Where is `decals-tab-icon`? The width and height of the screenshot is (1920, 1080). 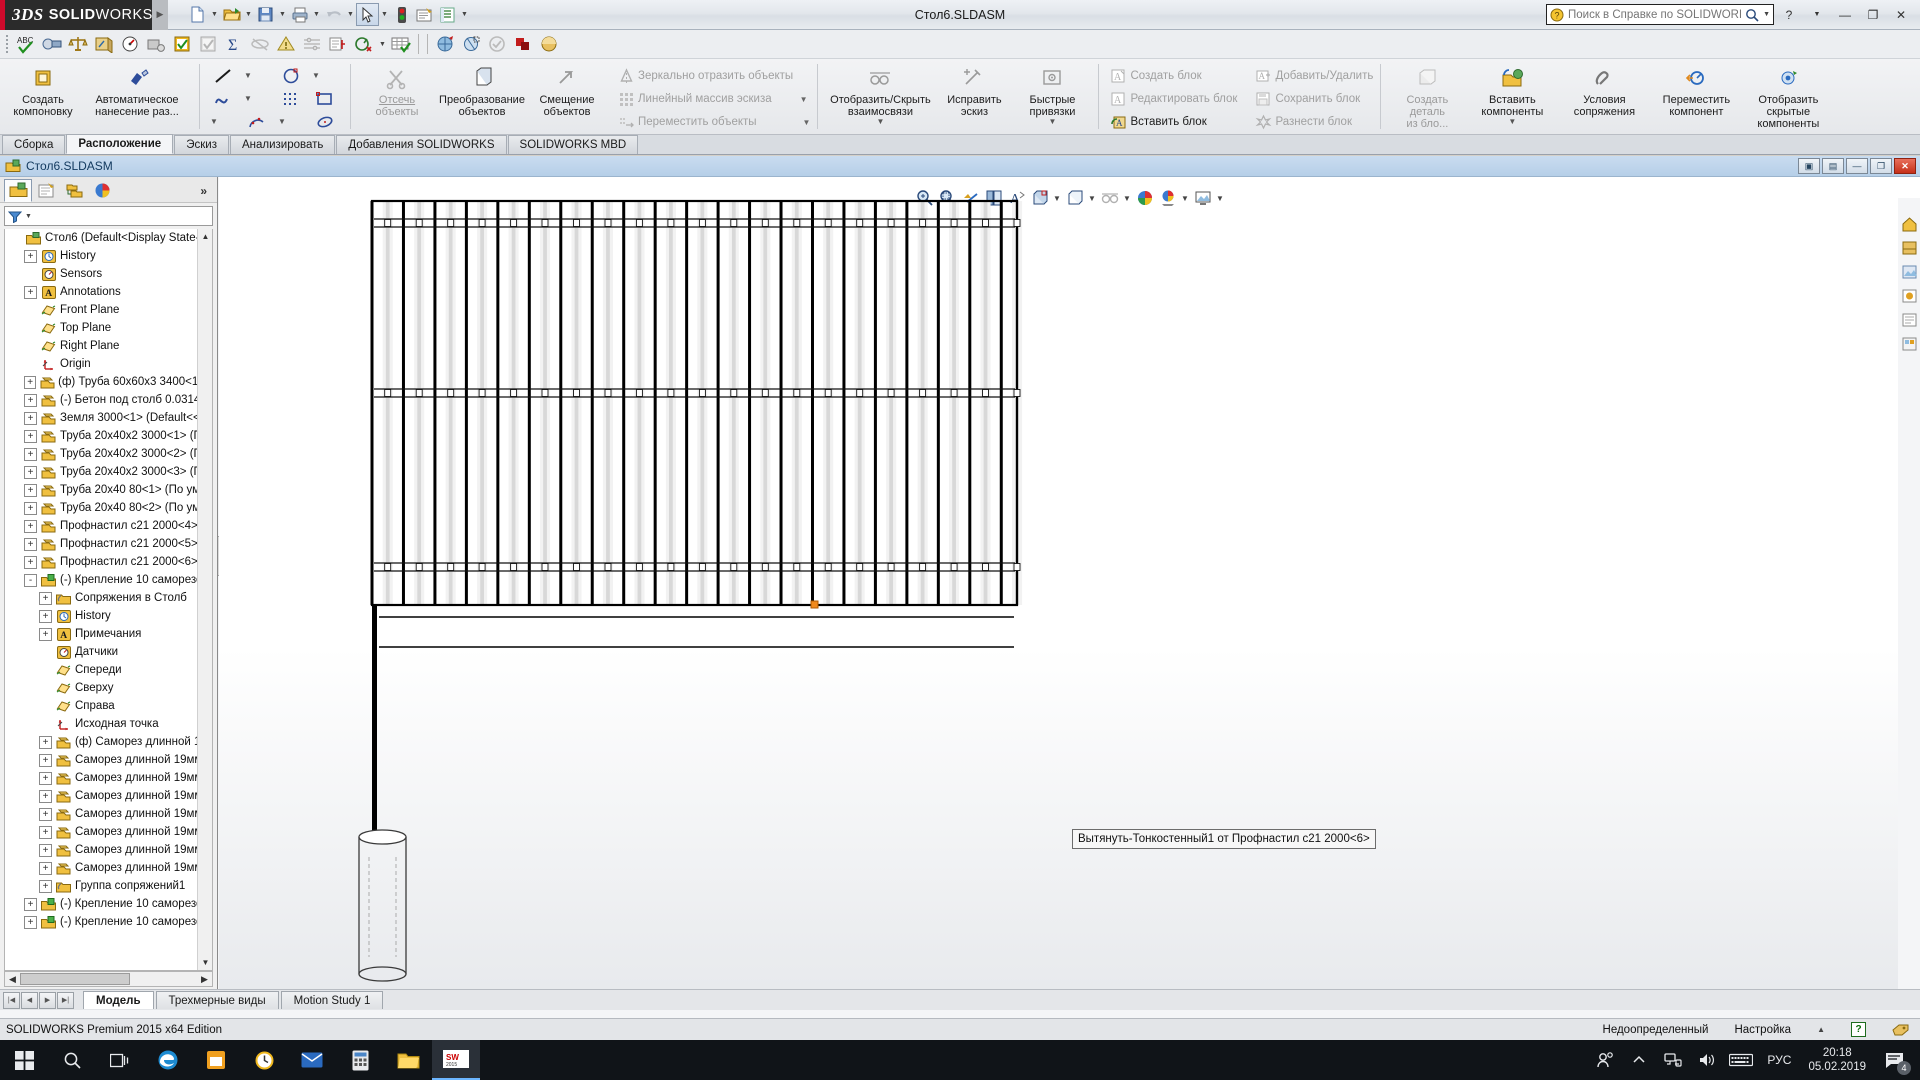
decals-tab-icon is located at coordinates (1909, 296).